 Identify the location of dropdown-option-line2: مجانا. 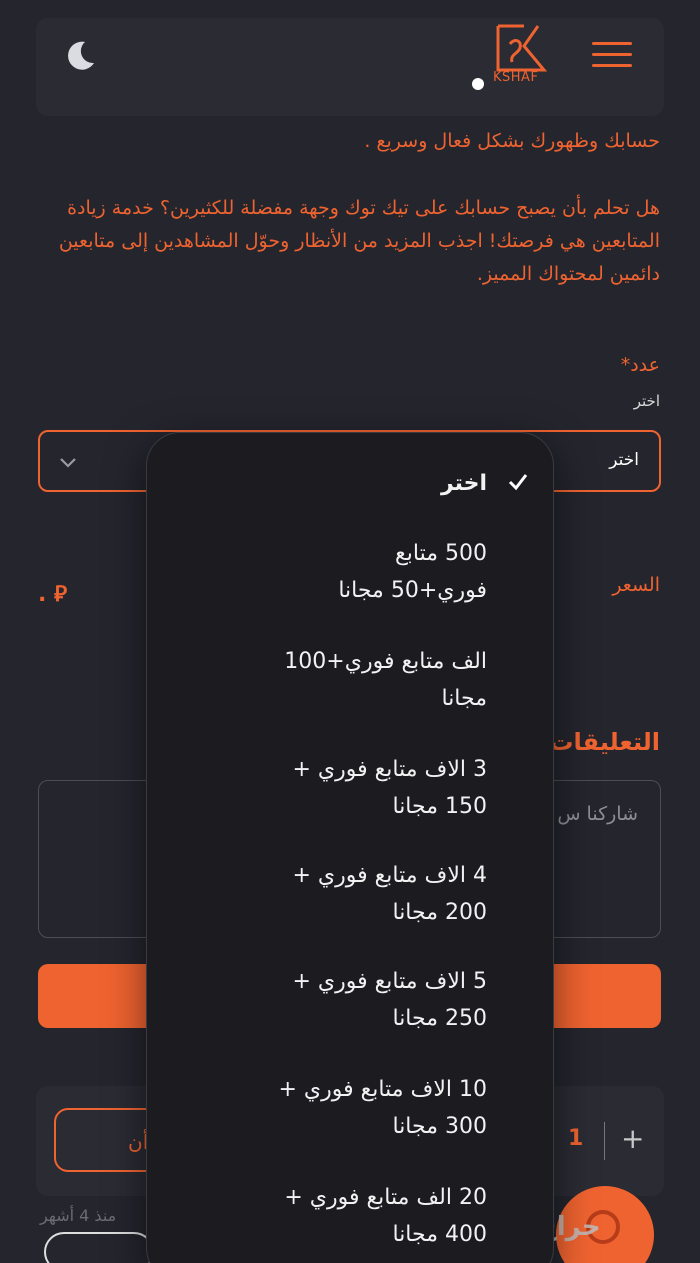
(464, 698).